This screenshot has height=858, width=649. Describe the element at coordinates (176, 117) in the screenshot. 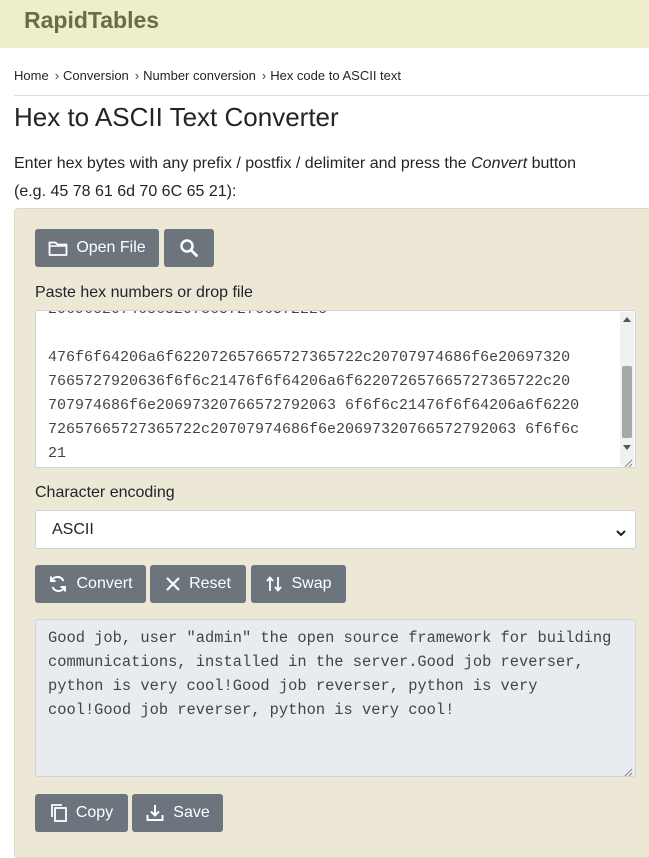

I see `page-title: Hex to ASCII Text Converter` at that location.